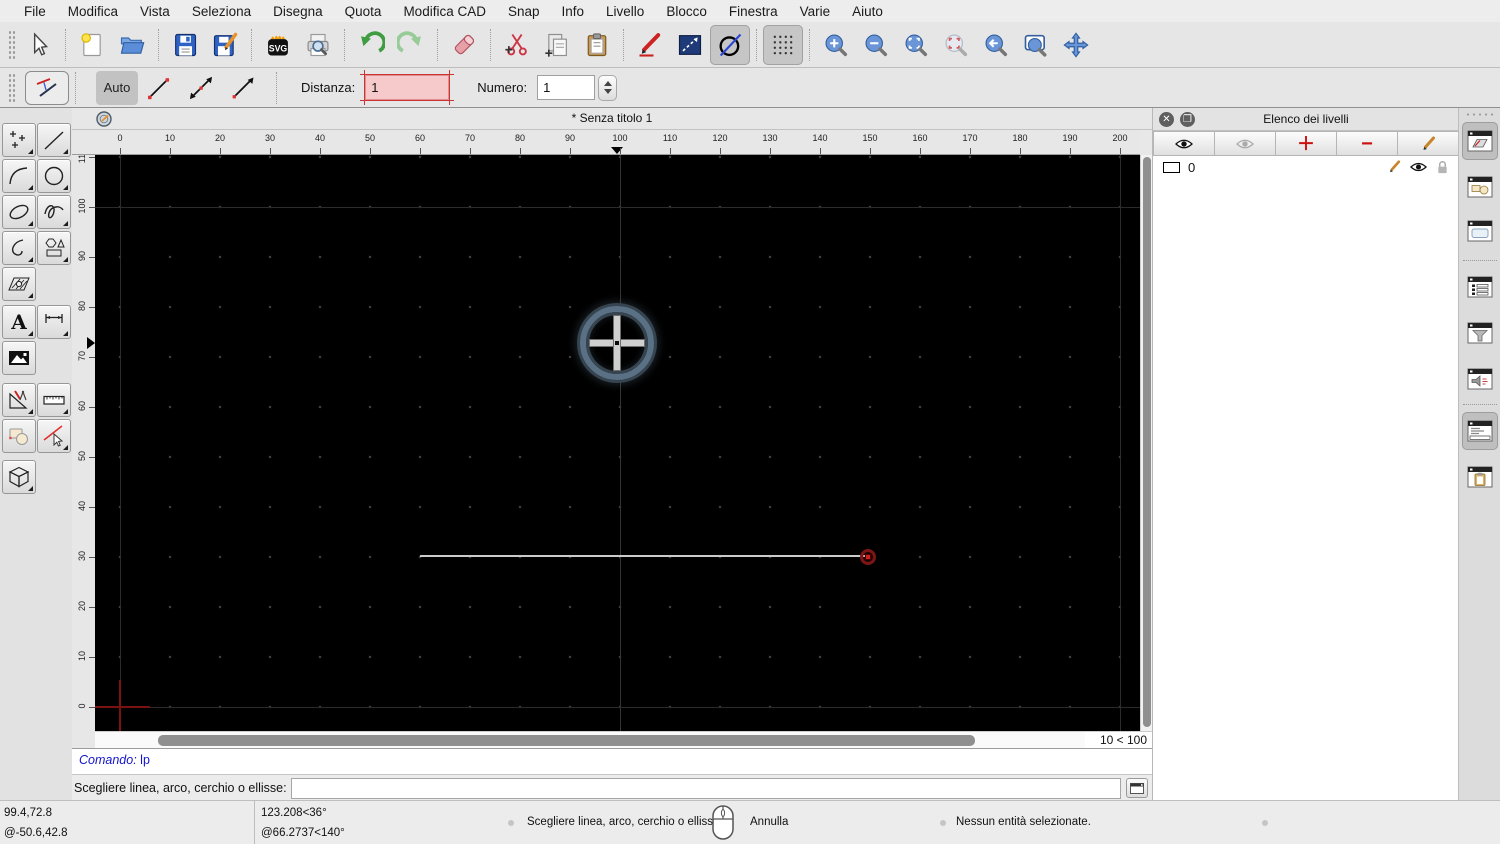 The height and width of the screenshot is (844, 1500). What do you see at coordinates (254, 822) in the screenshot?
I see `statusbar-divider` at bounding box center [254, 822].